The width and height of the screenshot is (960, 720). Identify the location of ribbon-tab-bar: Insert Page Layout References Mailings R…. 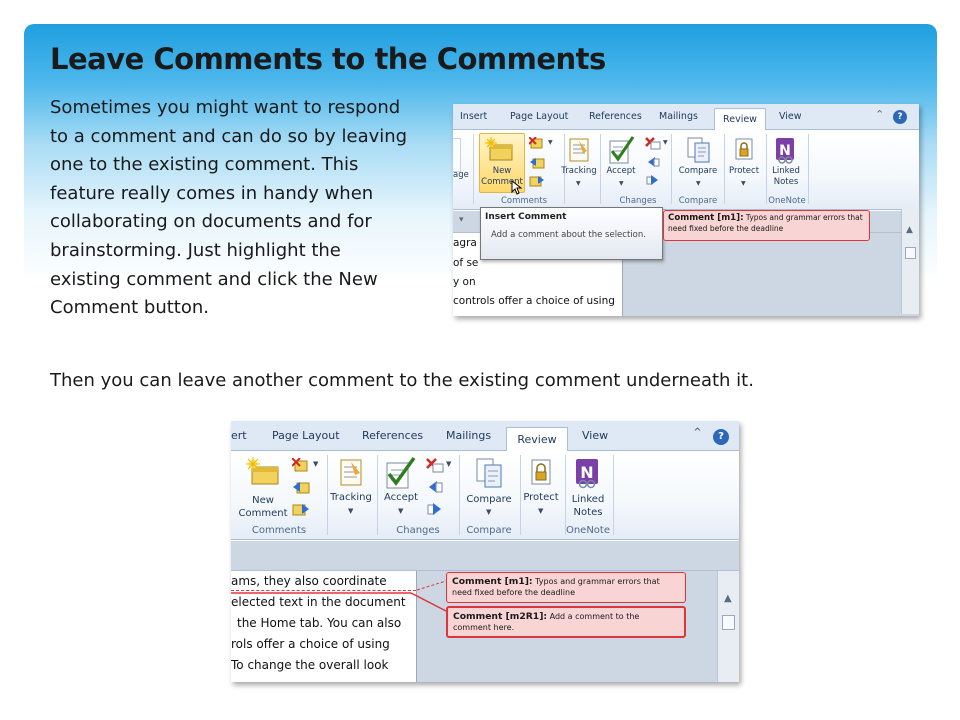
(686, 117).